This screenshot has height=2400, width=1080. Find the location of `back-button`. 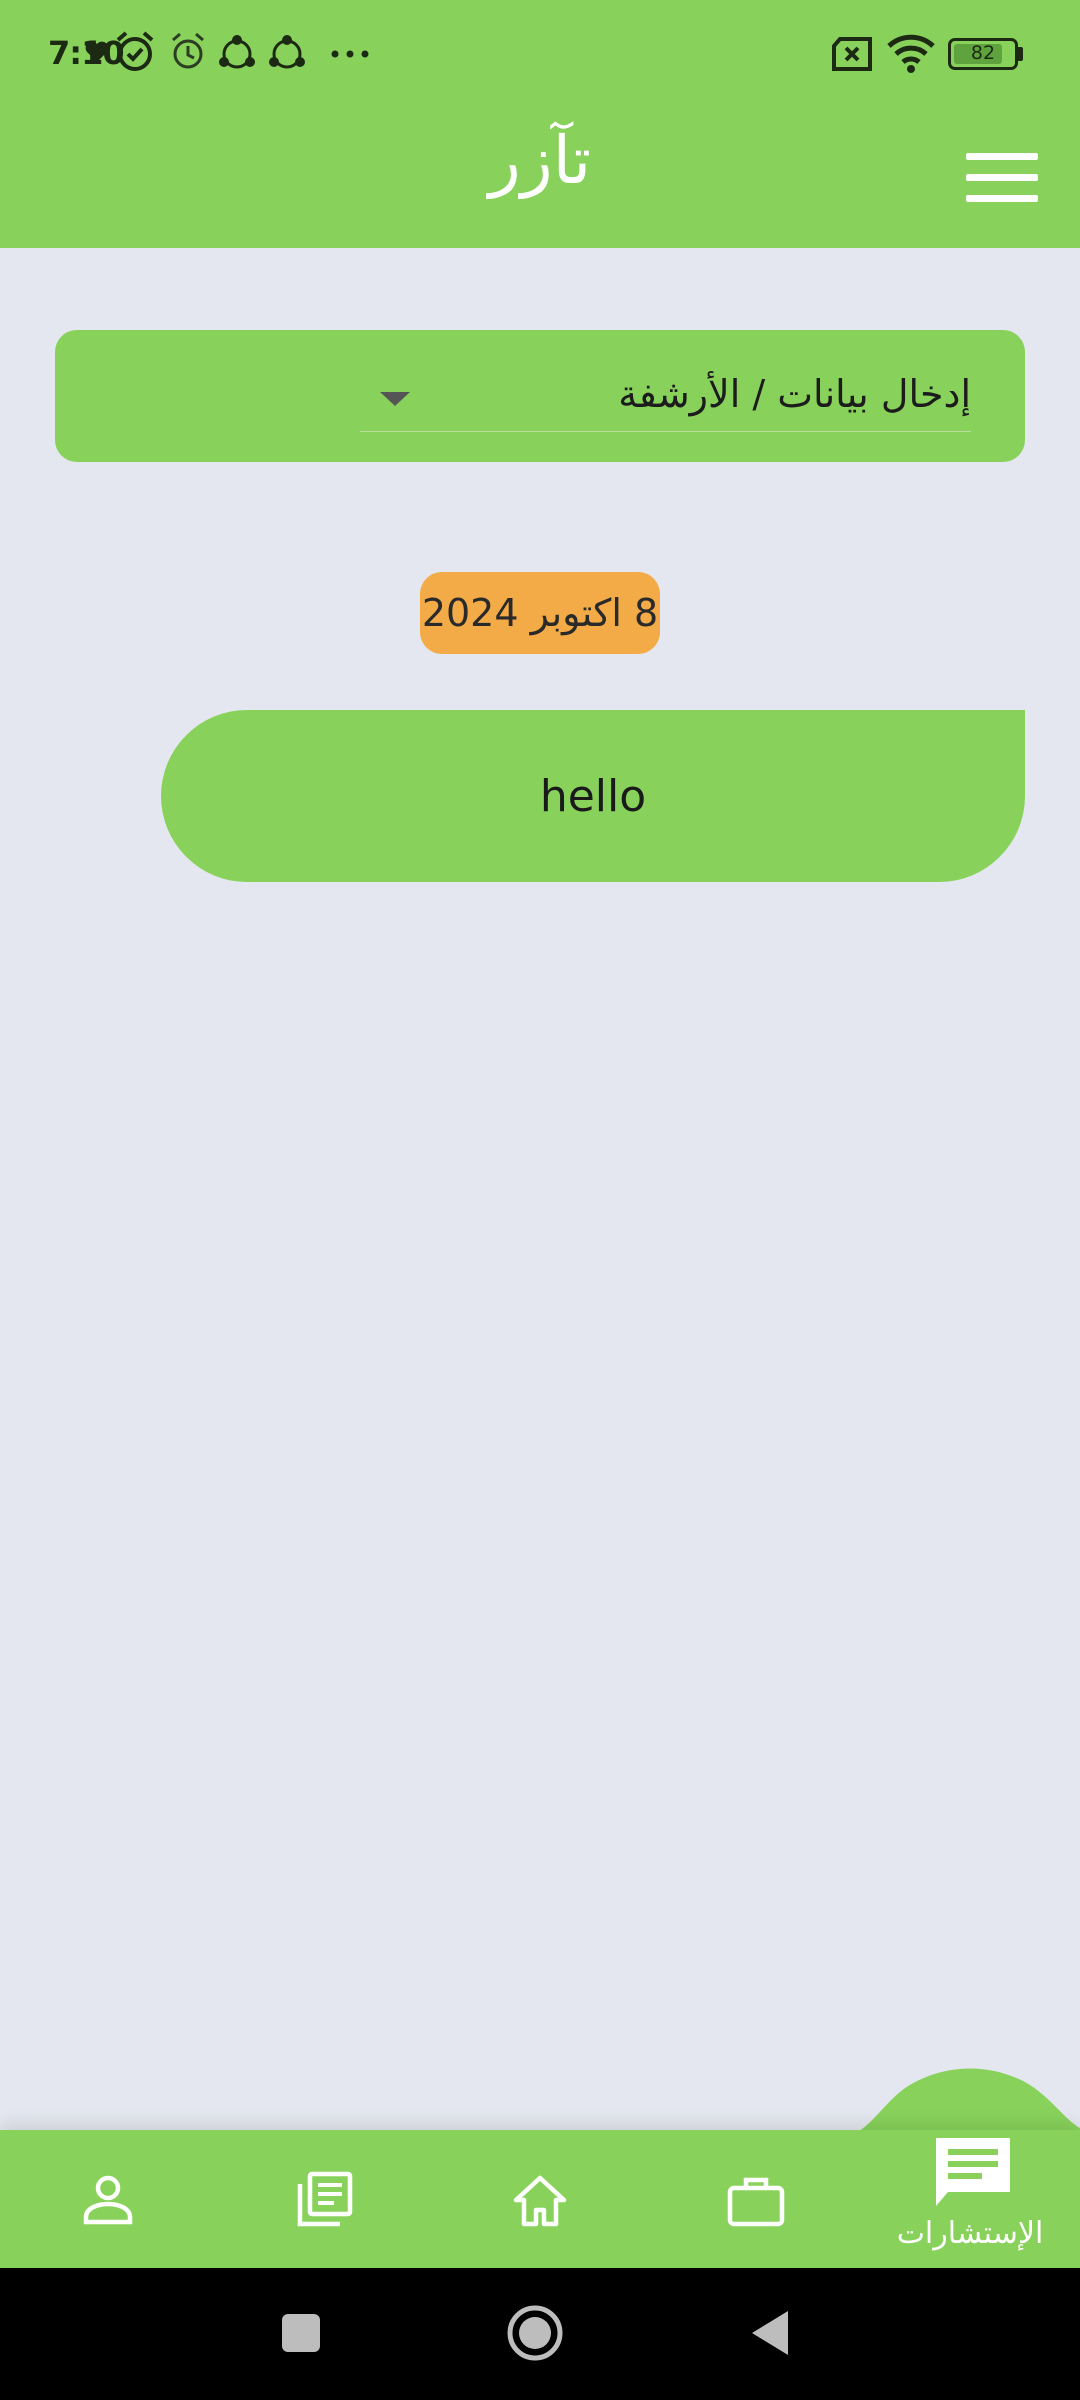

back-button is located at coordinates (770, 2333).